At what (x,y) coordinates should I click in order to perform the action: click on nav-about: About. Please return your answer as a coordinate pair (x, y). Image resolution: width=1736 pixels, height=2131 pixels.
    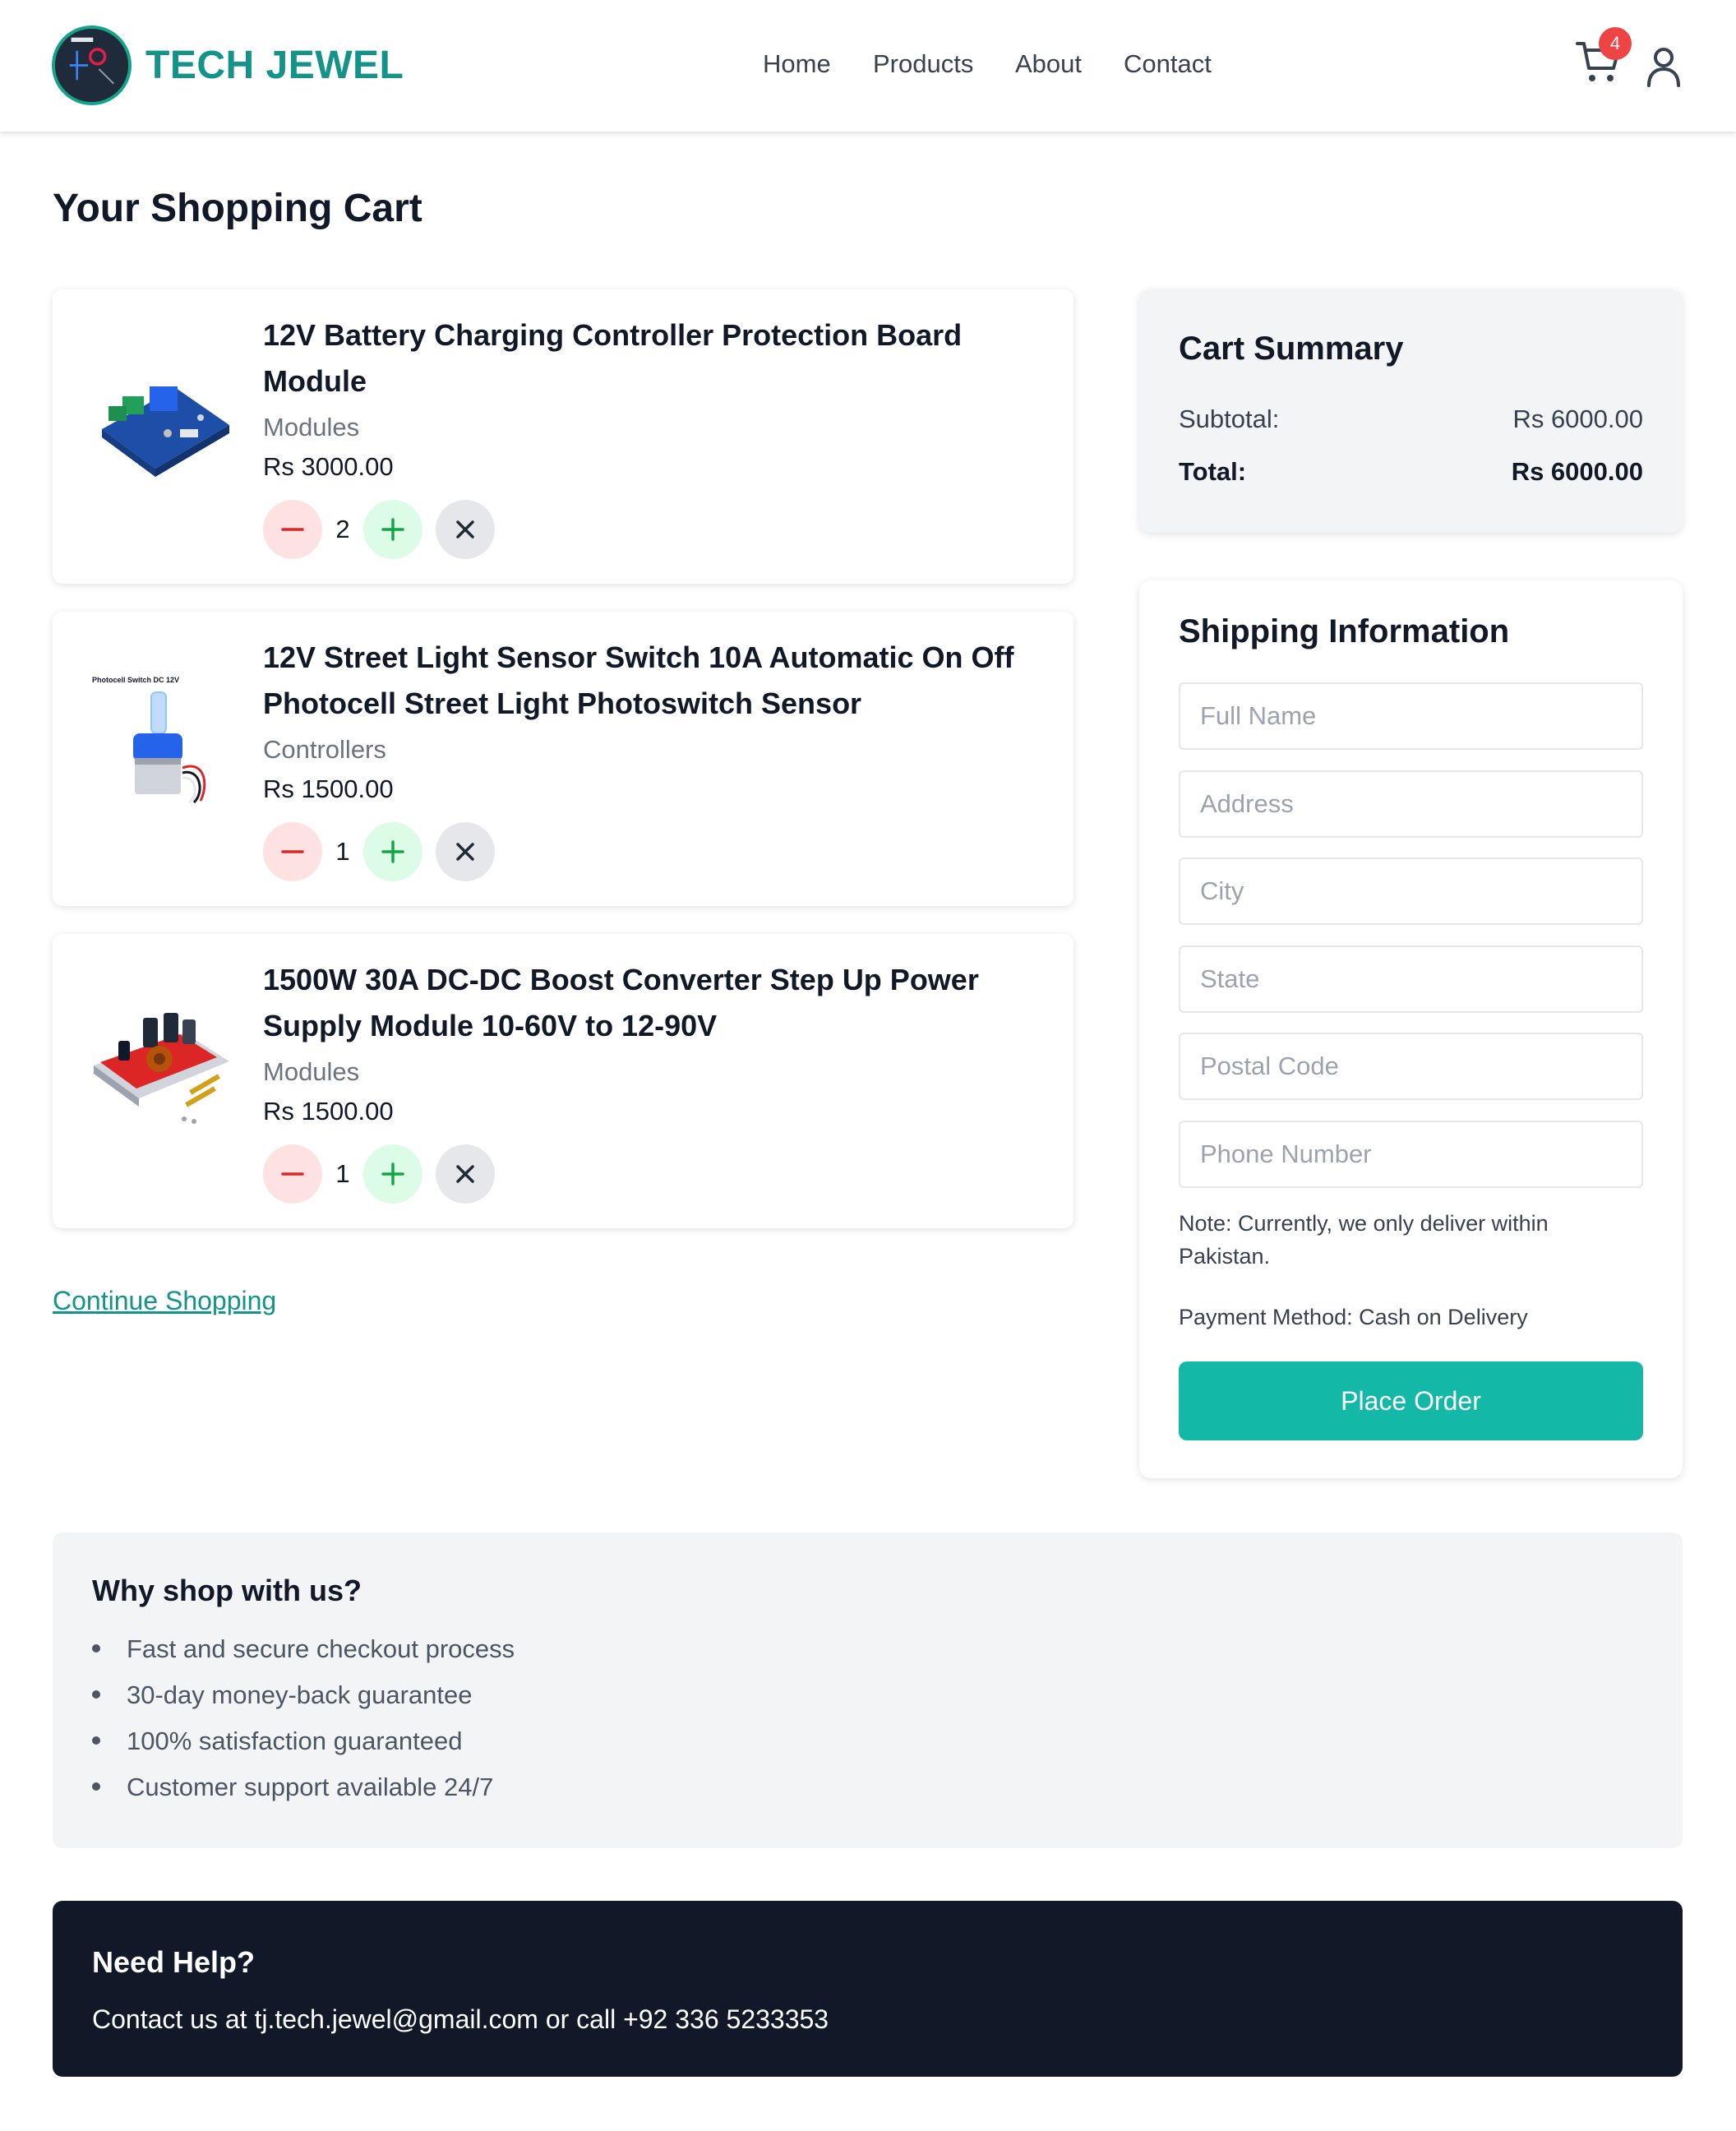
    Looking at the image, I should click on (1048, 64).